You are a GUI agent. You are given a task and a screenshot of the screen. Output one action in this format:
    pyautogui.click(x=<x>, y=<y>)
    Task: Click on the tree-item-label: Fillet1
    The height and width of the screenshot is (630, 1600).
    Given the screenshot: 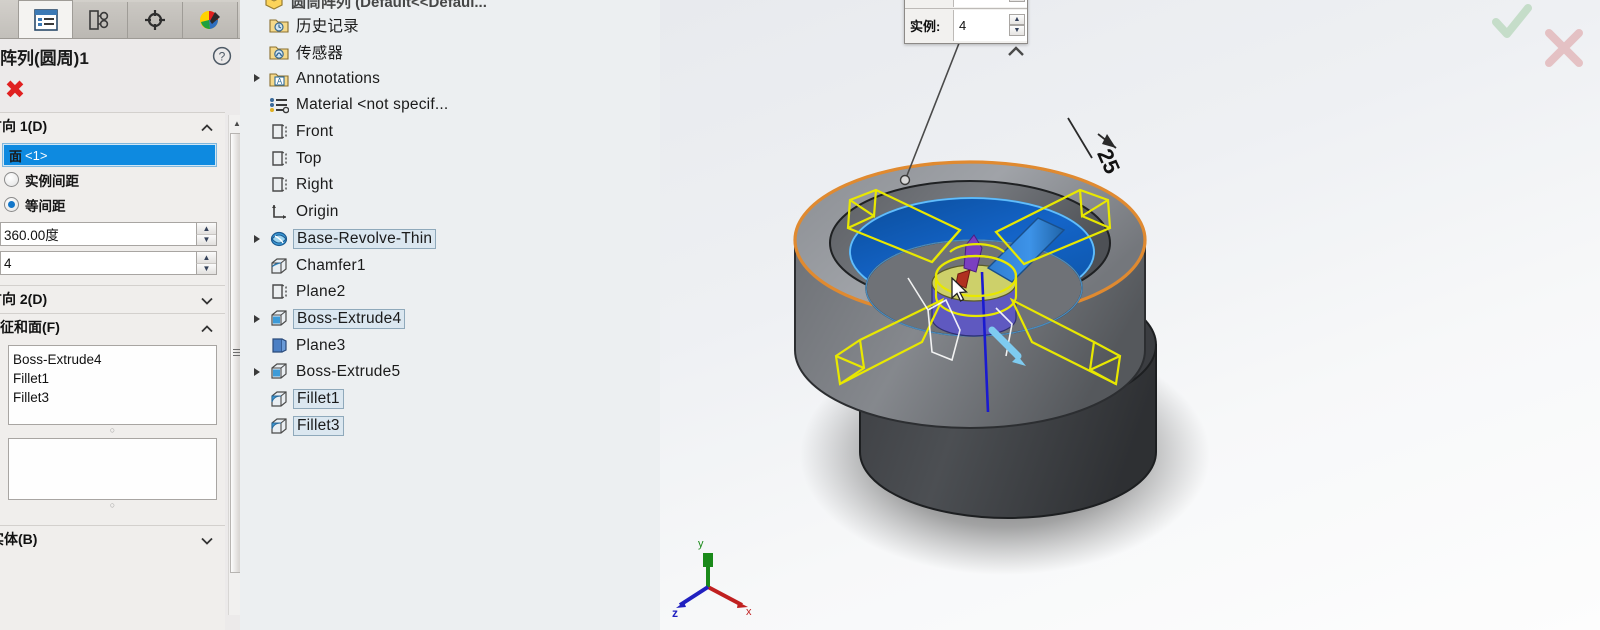 What is the action you would take?
    pyautogui.click(x=318, y=398)
    